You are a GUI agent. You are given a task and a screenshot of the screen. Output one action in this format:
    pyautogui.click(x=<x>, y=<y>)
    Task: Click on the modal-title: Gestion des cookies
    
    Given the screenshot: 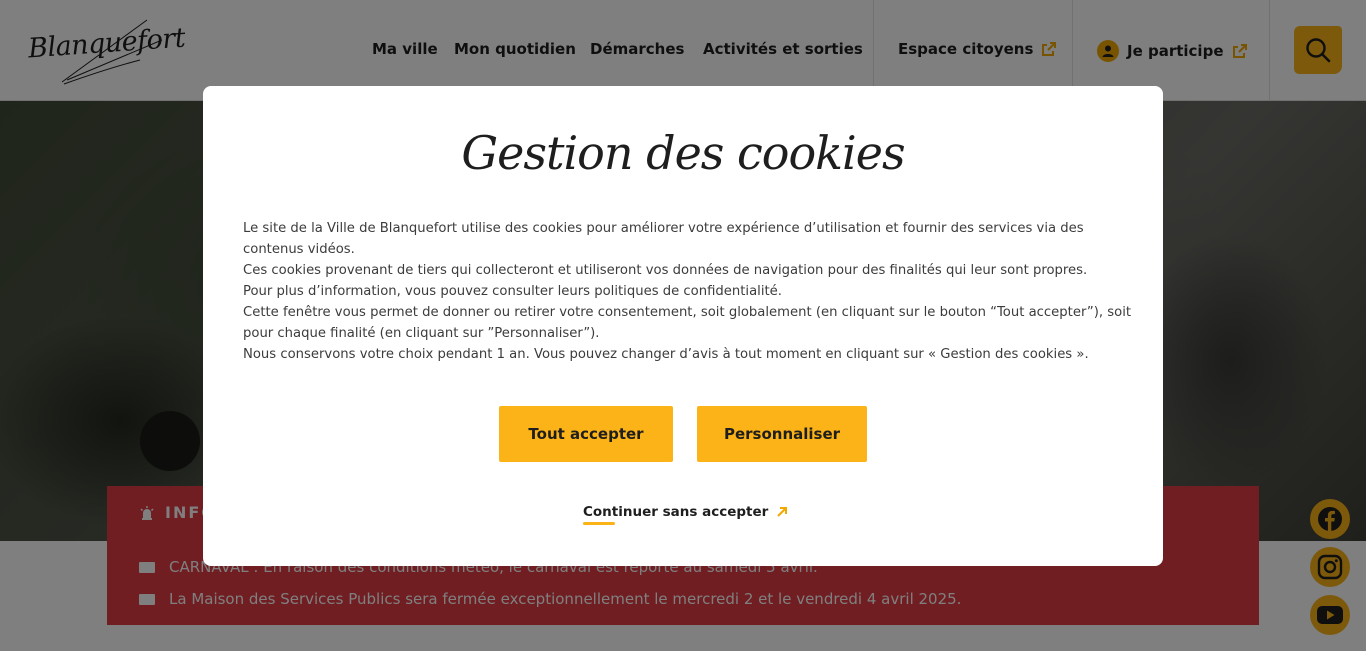 What is the action you would take?
    pyautogui.click(x=683, y=153)
    